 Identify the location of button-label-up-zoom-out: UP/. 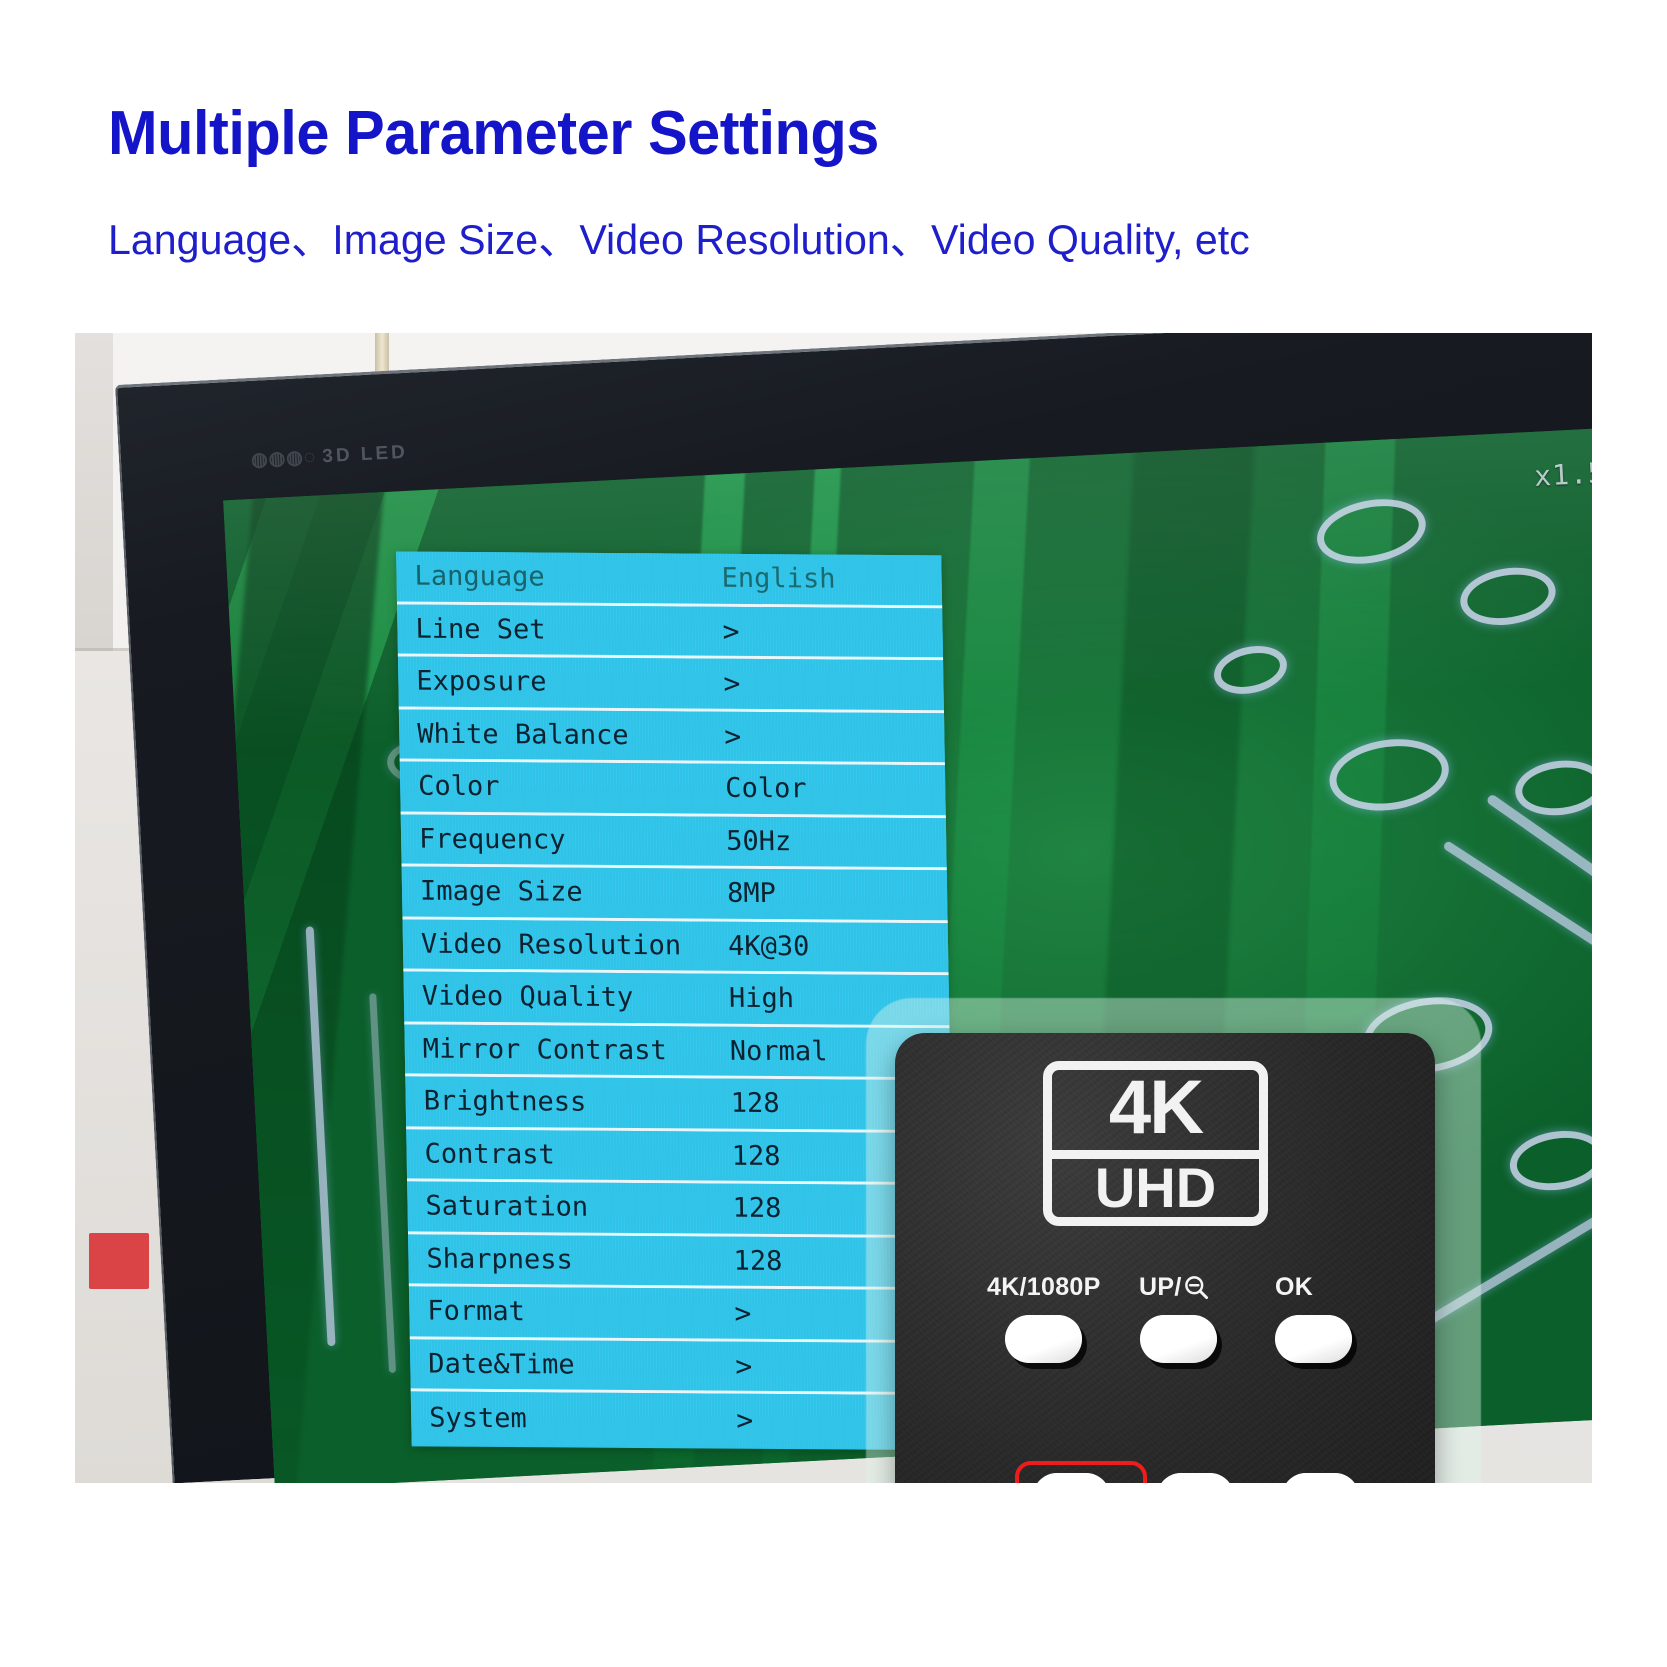
(1174, 1287).